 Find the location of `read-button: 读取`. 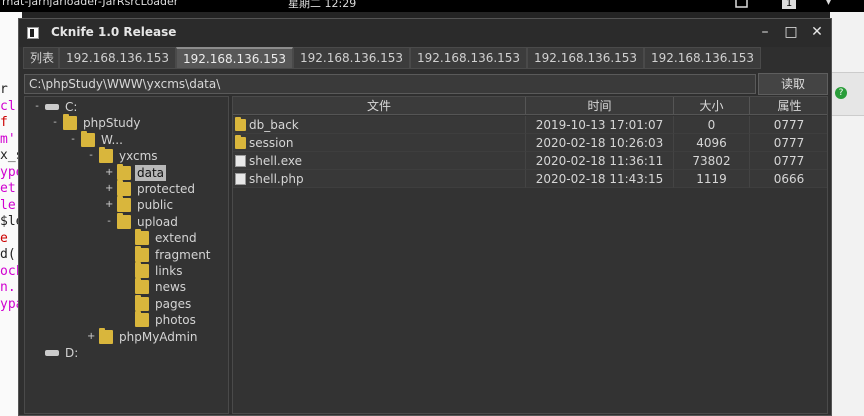

read-button: 读取 is located at coordinates (793, 84).